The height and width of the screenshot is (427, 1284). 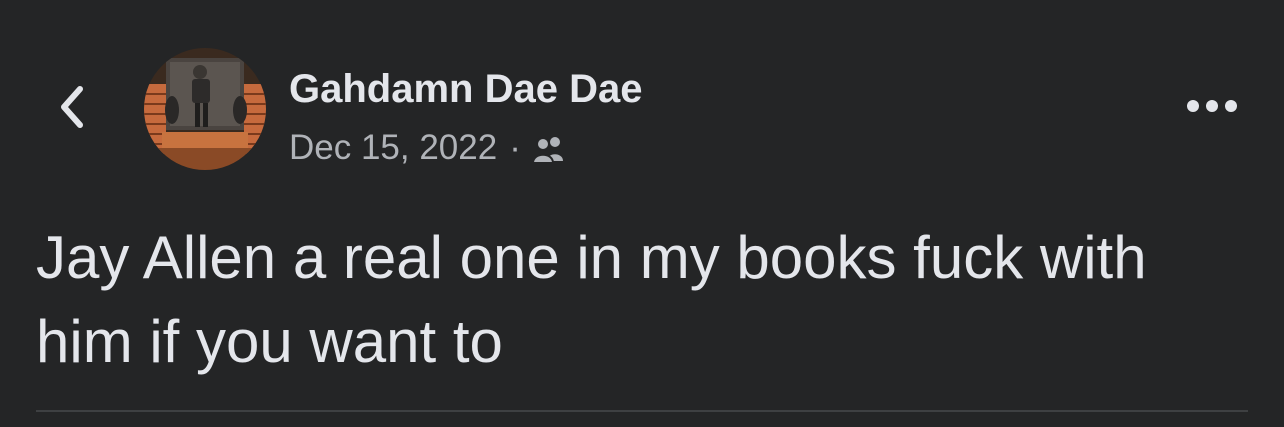 What do you see at coordinates (642, 411) in the screenshot?
I see `divider` at bounding box center [642, 411].